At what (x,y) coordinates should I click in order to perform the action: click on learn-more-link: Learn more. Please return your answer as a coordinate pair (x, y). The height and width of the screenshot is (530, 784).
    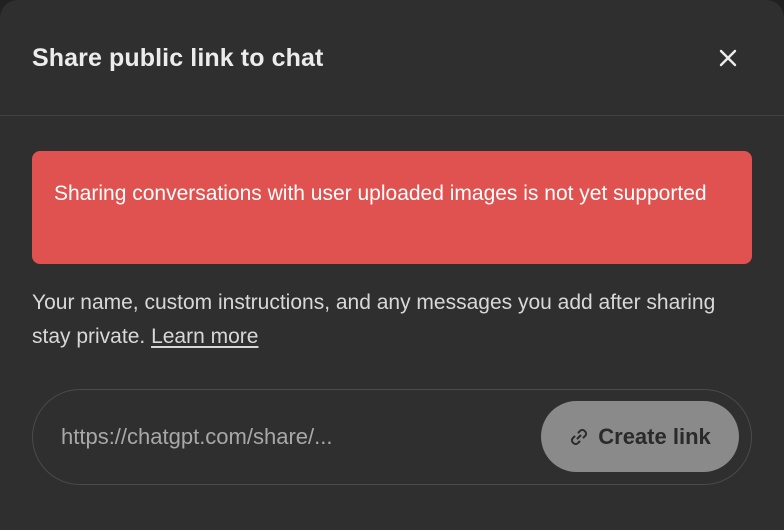
    Looking at the image, I should click on (204, 336).